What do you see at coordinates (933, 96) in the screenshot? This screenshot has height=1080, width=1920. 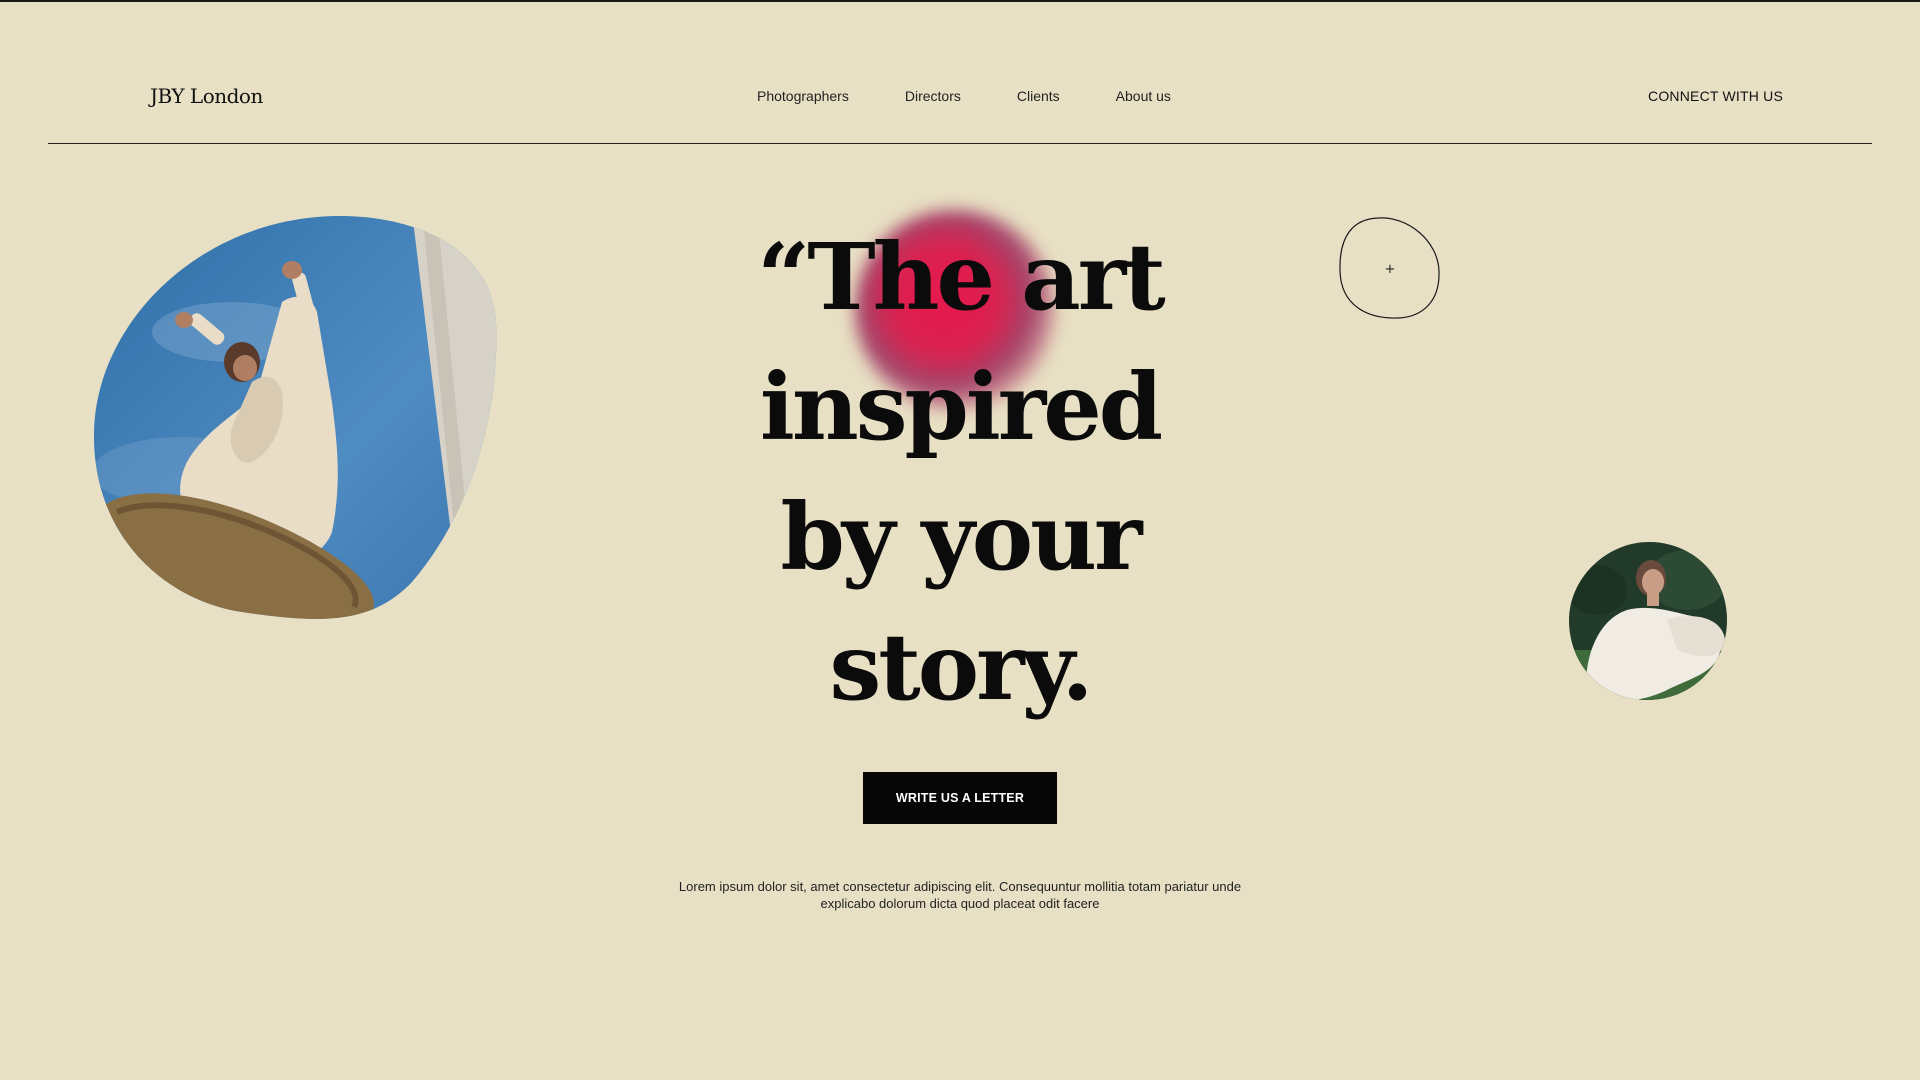 I see `nav-item-directors: Directors` at bounding box center [933, 96].